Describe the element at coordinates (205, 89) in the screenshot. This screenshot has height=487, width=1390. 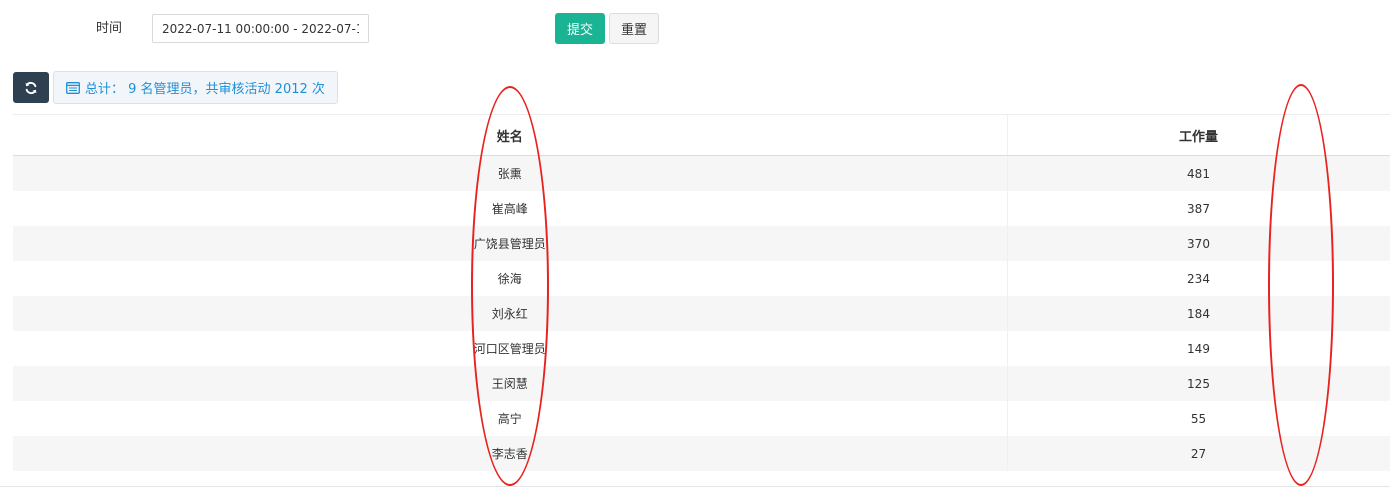
I see `summary-text: 总计： 9 名管理员，共审核活动 2012 次` at that location.